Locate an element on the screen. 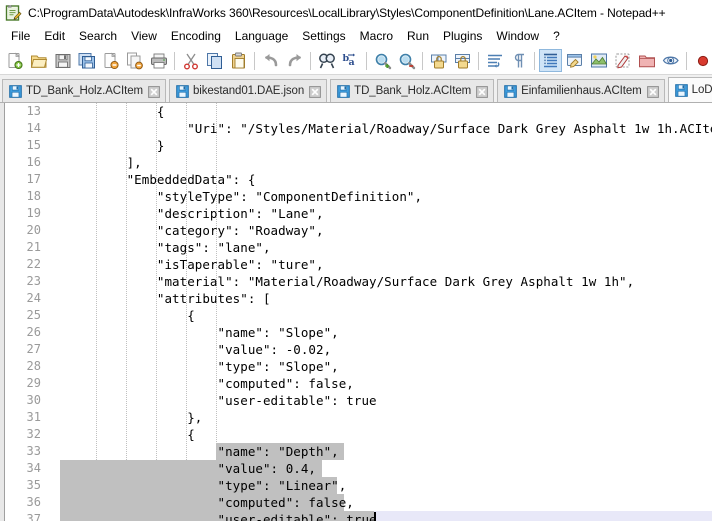  start-record-macro-button is located at coordinates (701, 60).